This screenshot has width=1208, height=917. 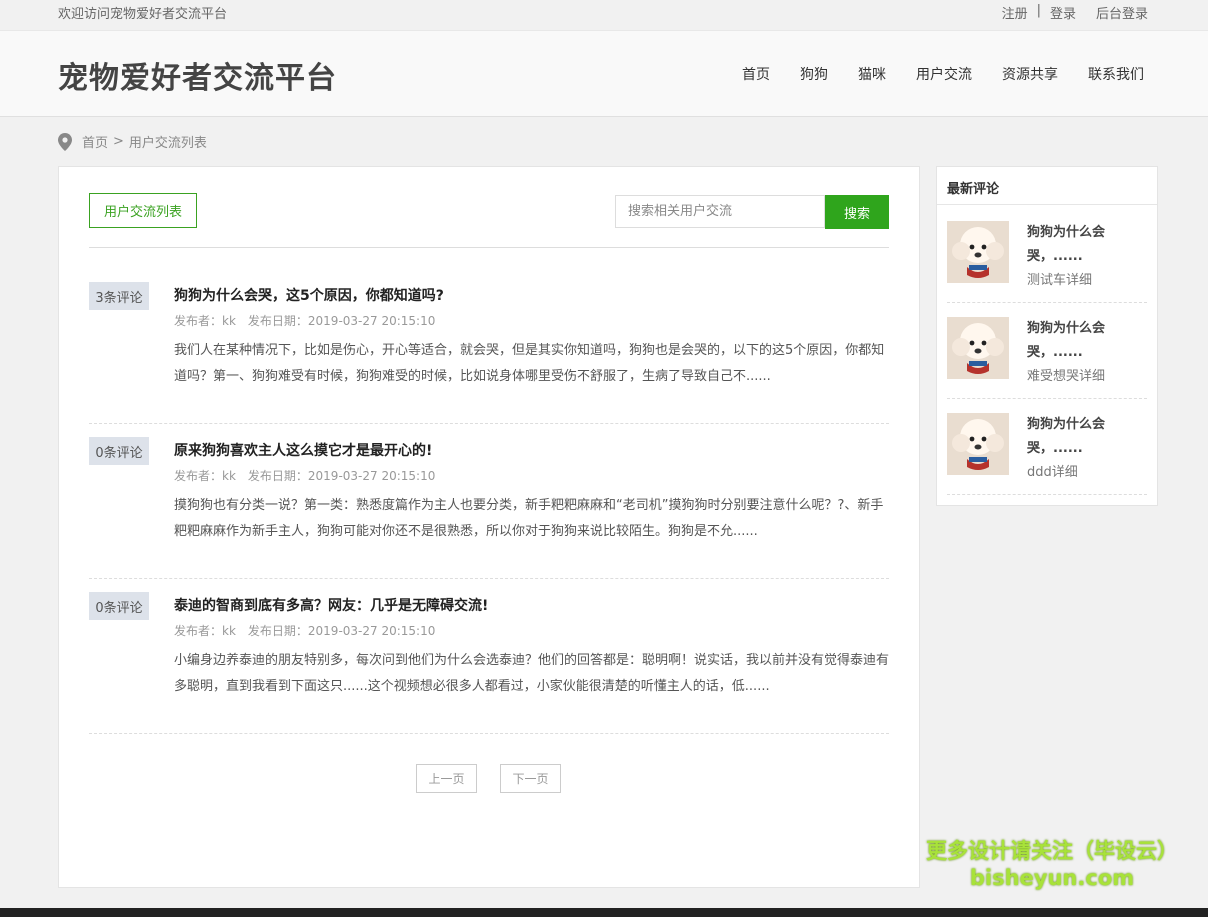 What do you see at coordinates (1087, 353) in the screenshot?
I see `comment-text: 狗狗为什么会 哭，...... 难受想哭详细` at bounding box center [1087, 353].